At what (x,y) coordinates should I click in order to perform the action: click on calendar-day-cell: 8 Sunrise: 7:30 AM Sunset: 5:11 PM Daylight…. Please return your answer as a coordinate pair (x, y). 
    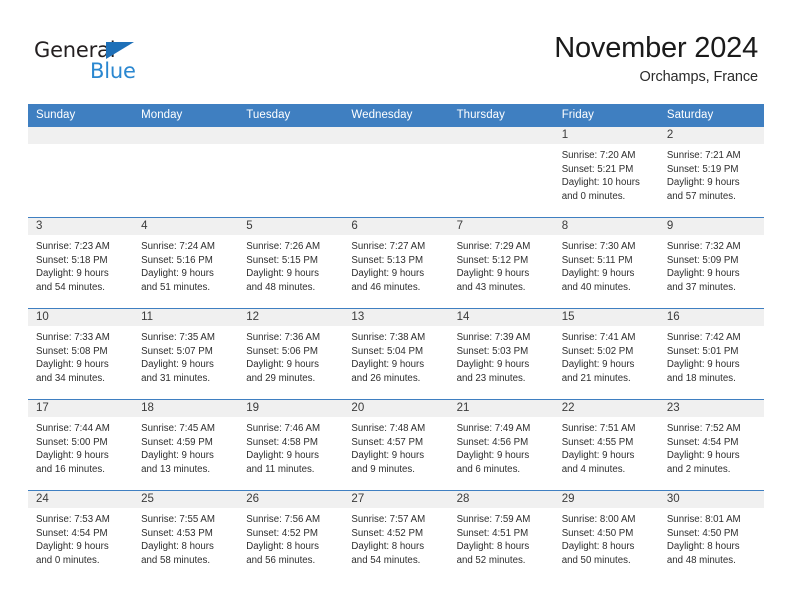
    Looking at the image, I should click on (606, 263).